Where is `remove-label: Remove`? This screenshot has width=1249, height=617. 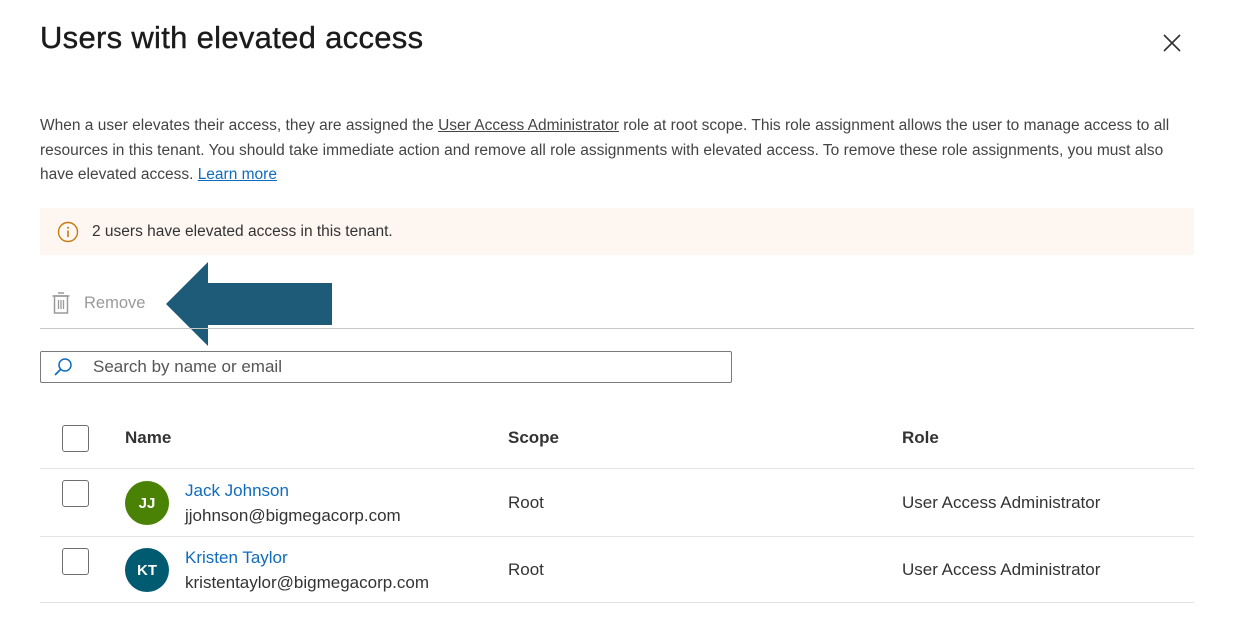 remove-label: Remove is located at coordinates (115, 302).